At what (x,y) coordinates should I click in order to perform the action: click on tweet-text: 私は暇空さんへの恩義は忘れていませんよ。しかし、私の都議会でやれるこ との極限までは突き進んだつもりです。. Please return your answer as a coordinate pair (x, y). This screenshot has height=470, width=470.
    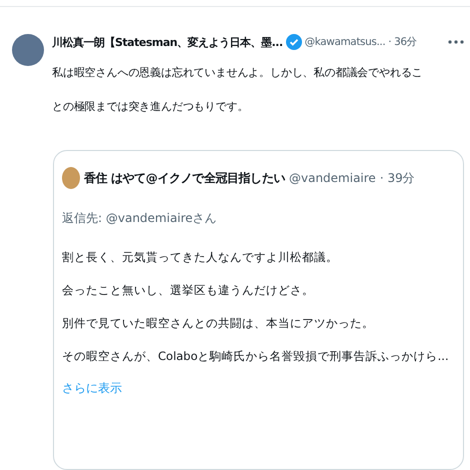
    Looking at the image, I should click on (238, 90).